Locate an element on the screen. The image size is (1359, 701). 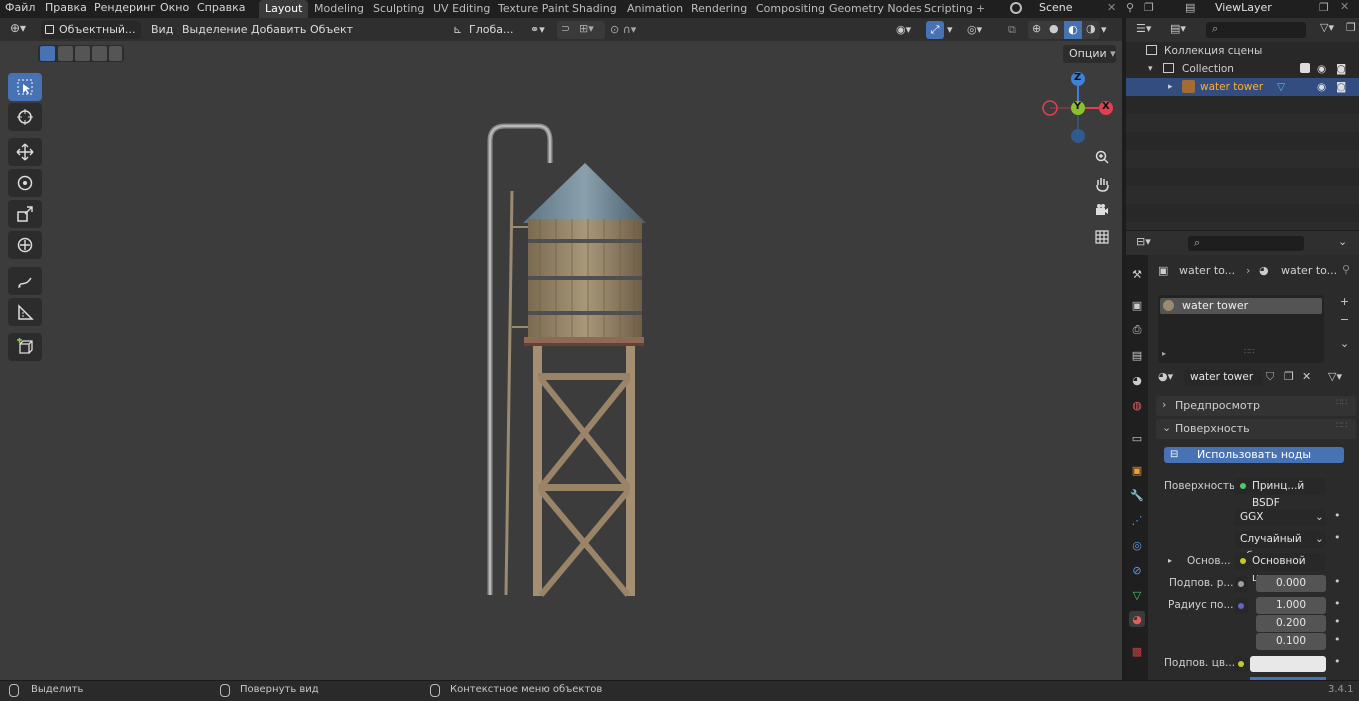
tab-sculpting: Sculpting is located at coordinates (398, 9).